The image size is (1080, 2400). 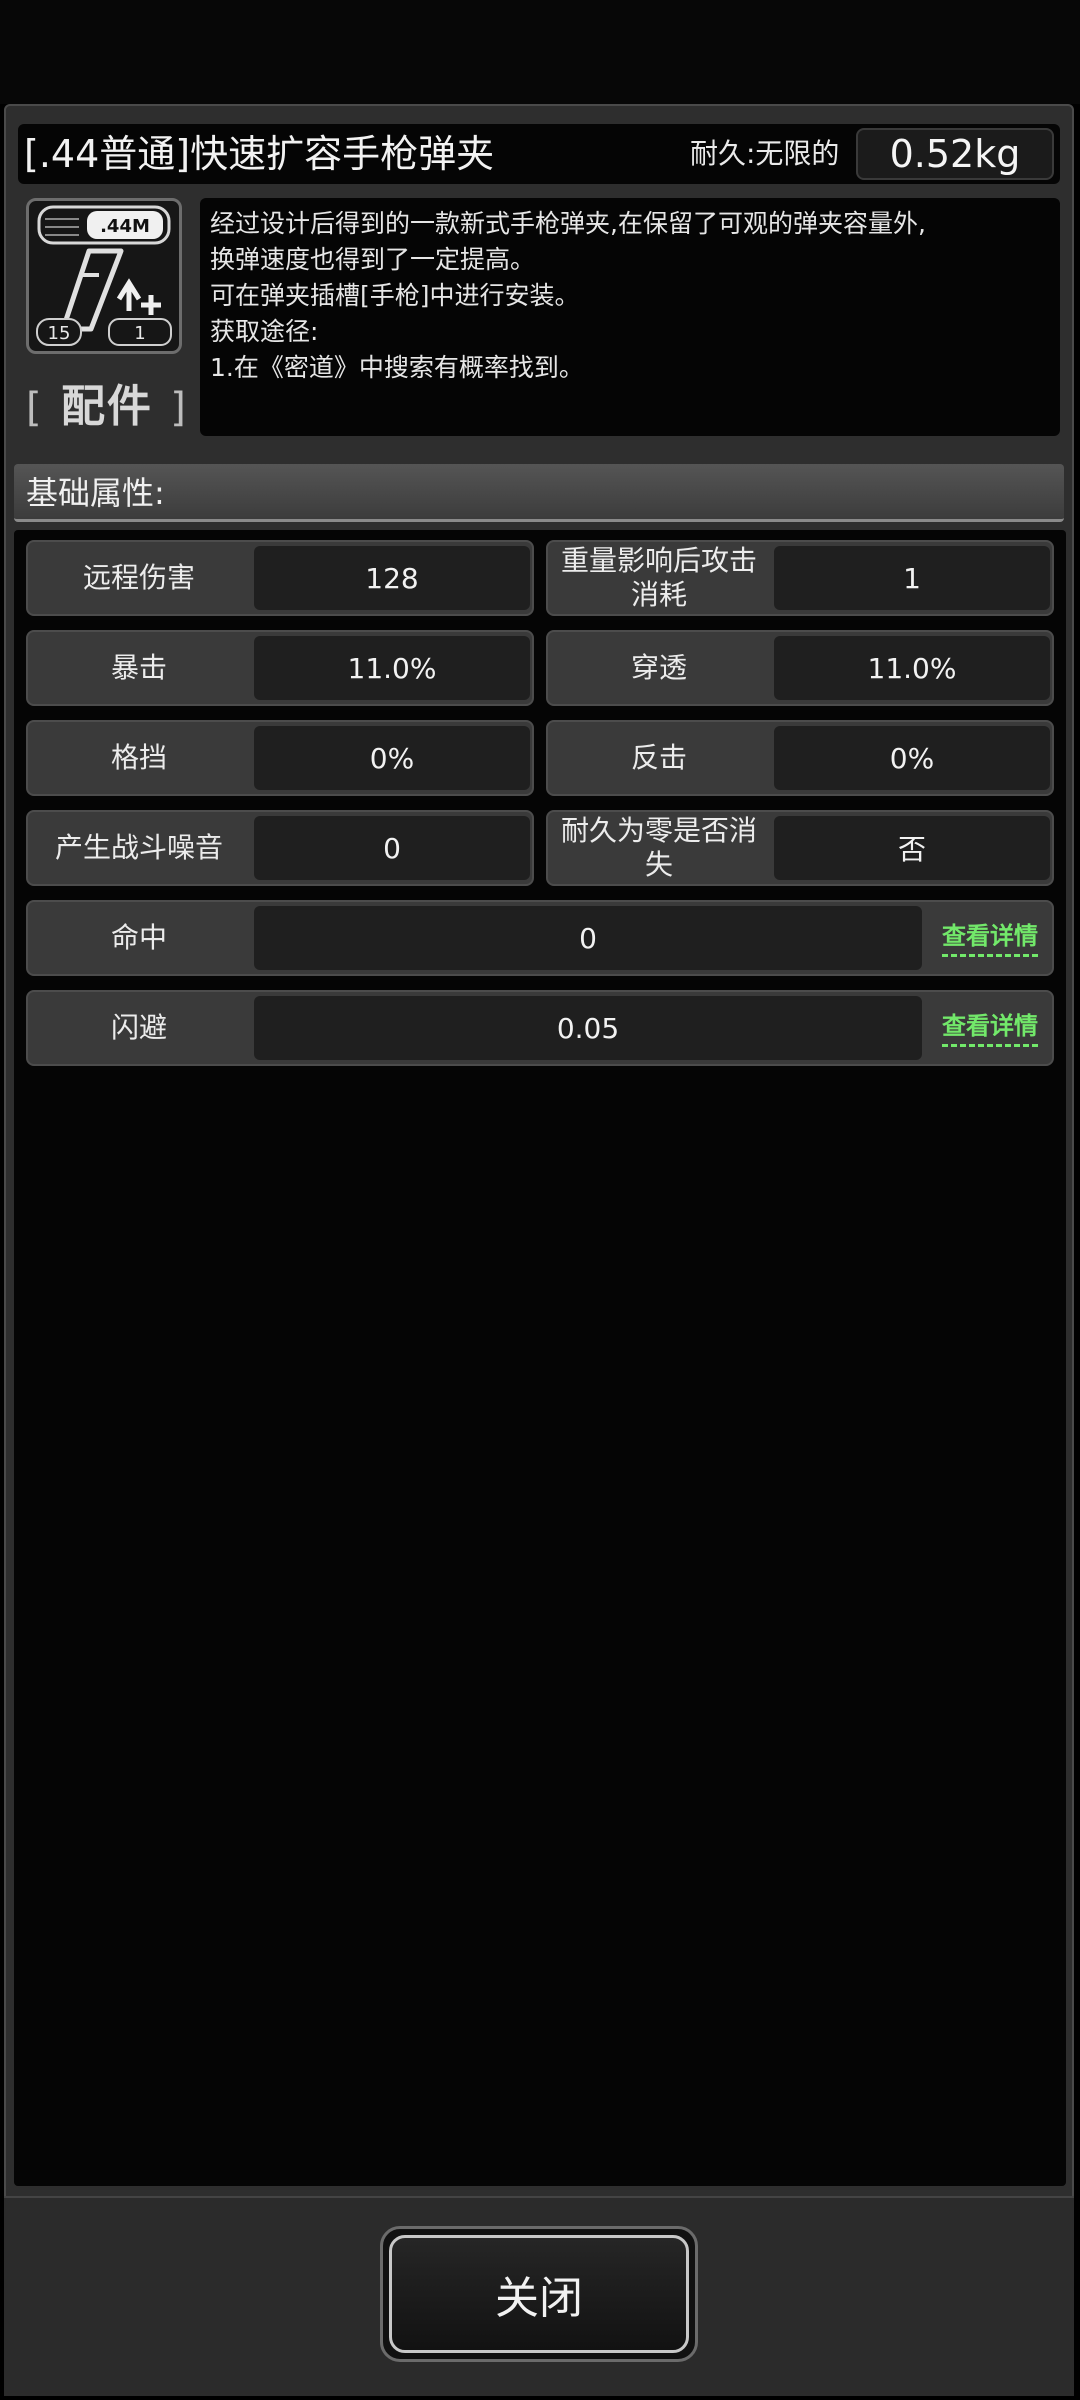 What do you see at coordinates (138, 667) in the screenshot?
I see `stat-label: 暴击` at bounding box center [138, 667].